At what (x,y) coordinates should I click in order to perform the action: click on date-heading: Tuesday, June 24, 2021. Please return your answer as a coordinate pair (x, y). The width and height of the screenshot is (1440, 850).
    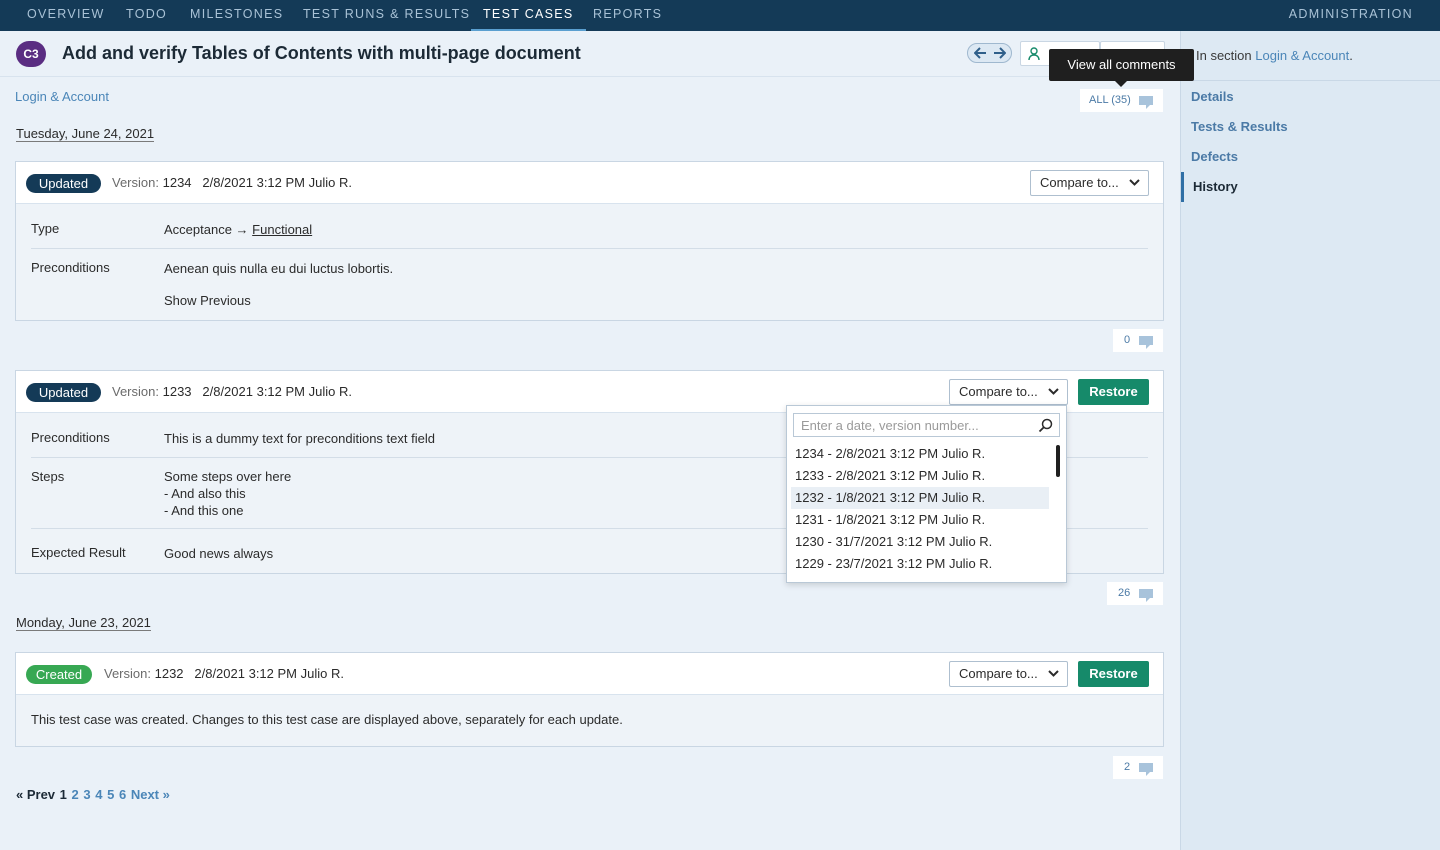
    Looking at the image, I should click on (85, 134).